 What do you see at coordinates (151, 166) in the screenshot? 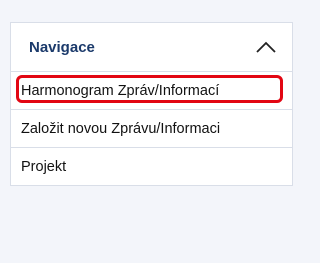
I see `nav-item-projekt: Projekt` at bounding box center [151, 166].